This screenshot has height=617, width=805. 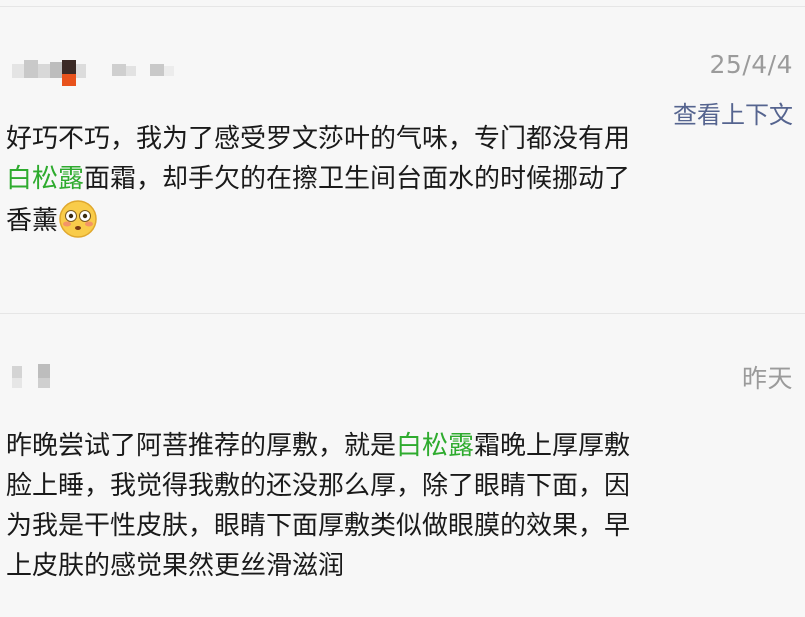 What do you see at coordinates (201, 446) in the screenshot?
I see `comment-text: 昨晚尝试了阿菩推荐的厚敷，就是` at bounding box center [201, 446].